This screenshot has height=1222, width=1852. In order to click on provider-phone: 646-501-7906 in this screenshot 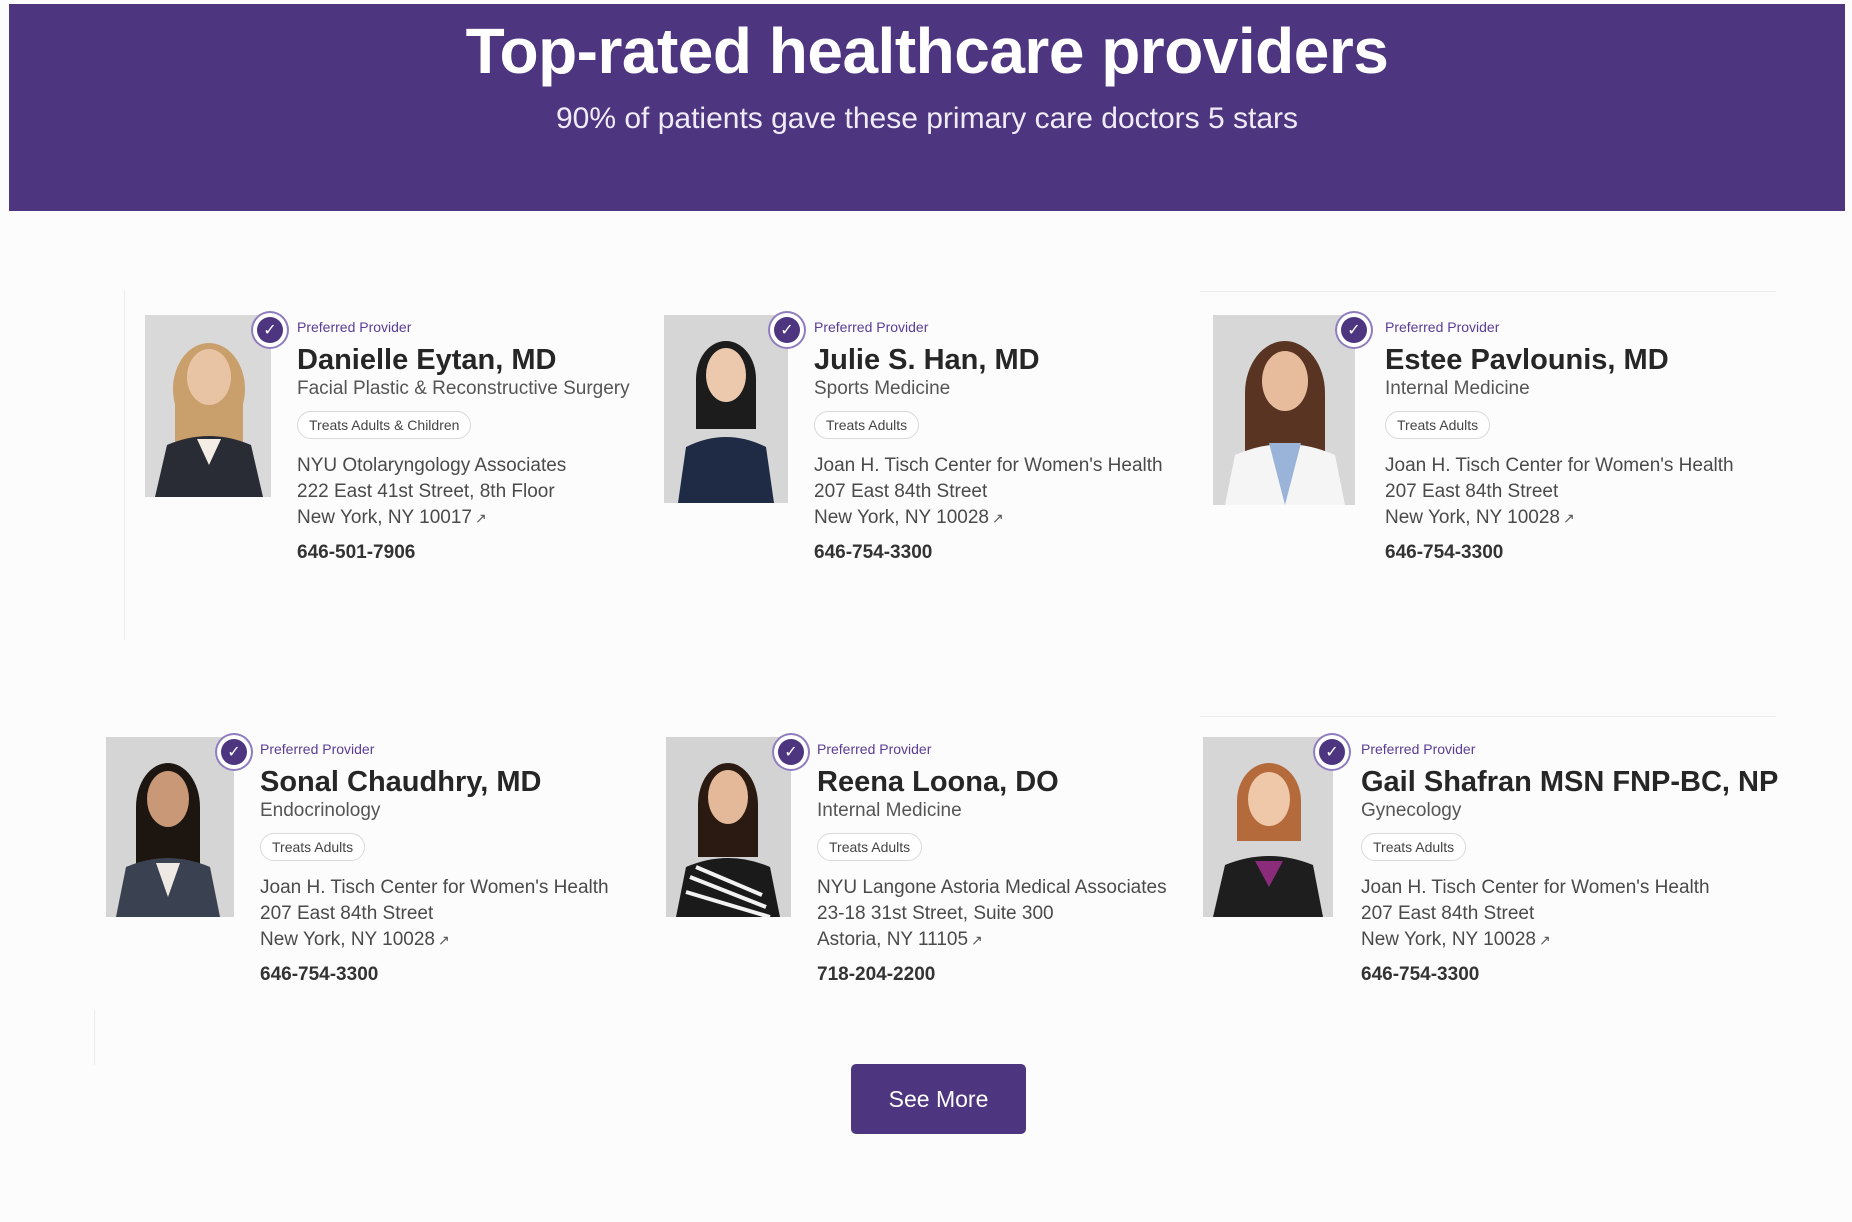, I will do `click(463, 553)`.